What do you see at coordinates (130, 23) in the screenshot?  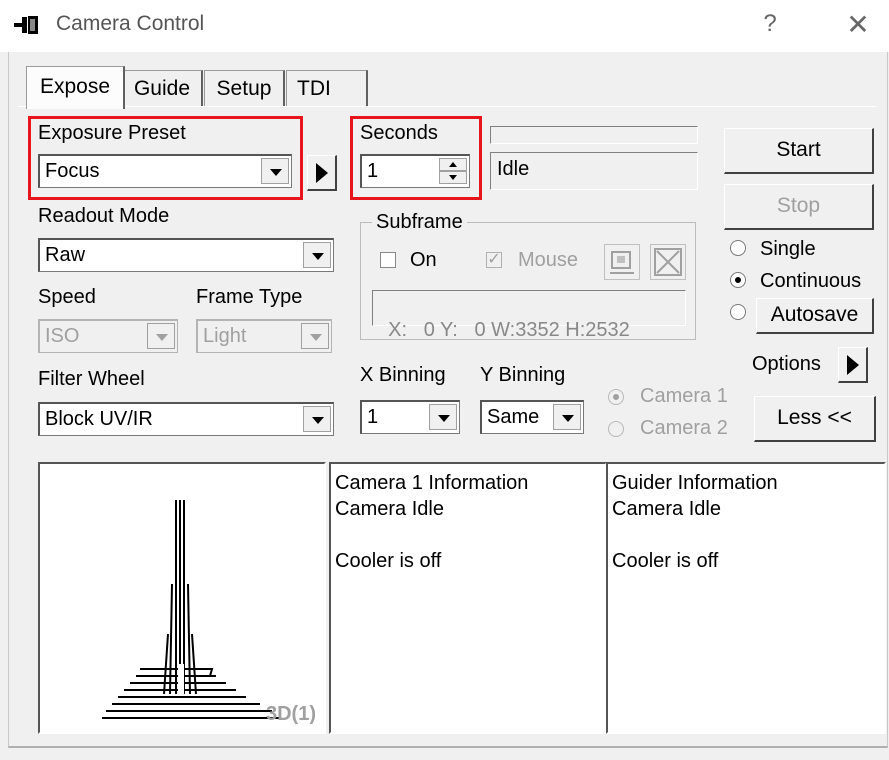 I see `window-title: Camera Control` at bounding box center [130, 23].